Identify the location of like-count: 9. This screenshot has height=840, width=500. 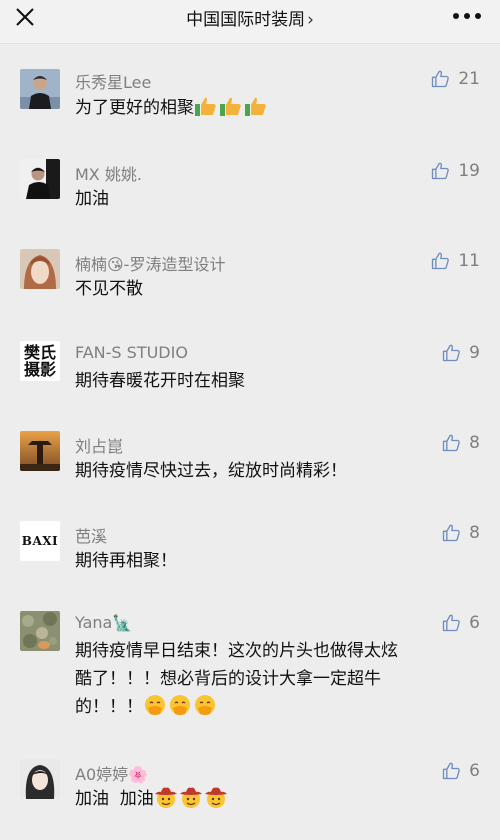
(474, 353).